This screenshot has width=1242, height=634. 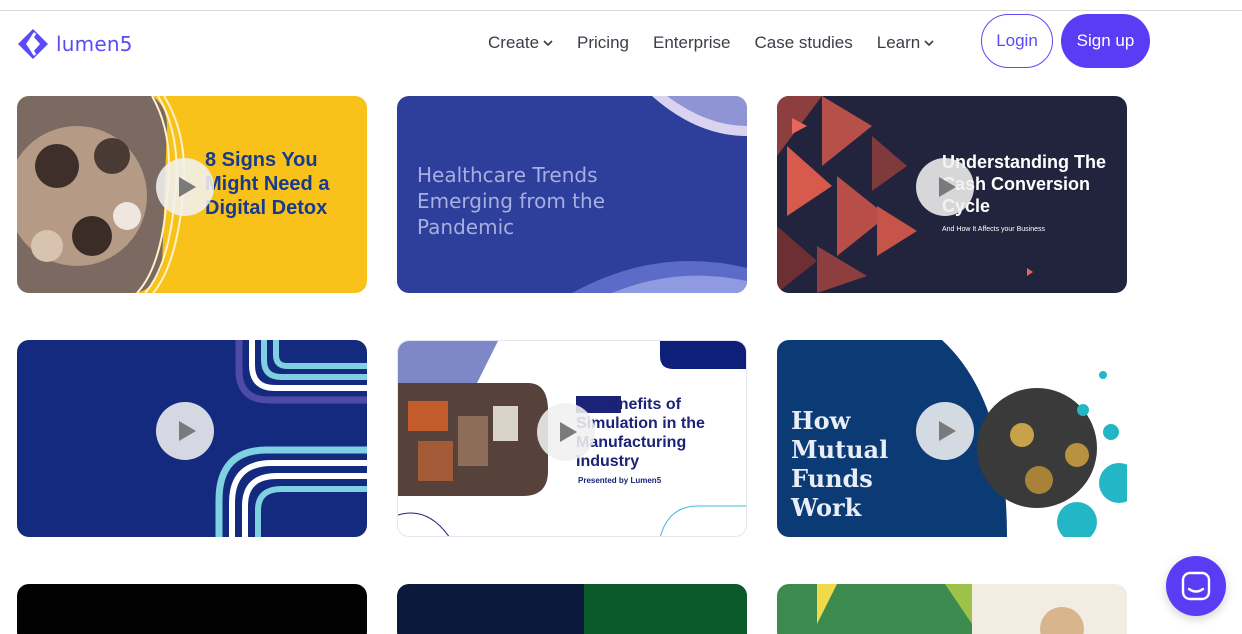 What do you see at coordinates (620, 480) in the screenshot?
I see `card-subtitle: Presented by Lumen5` at bounding box center [620, 480].